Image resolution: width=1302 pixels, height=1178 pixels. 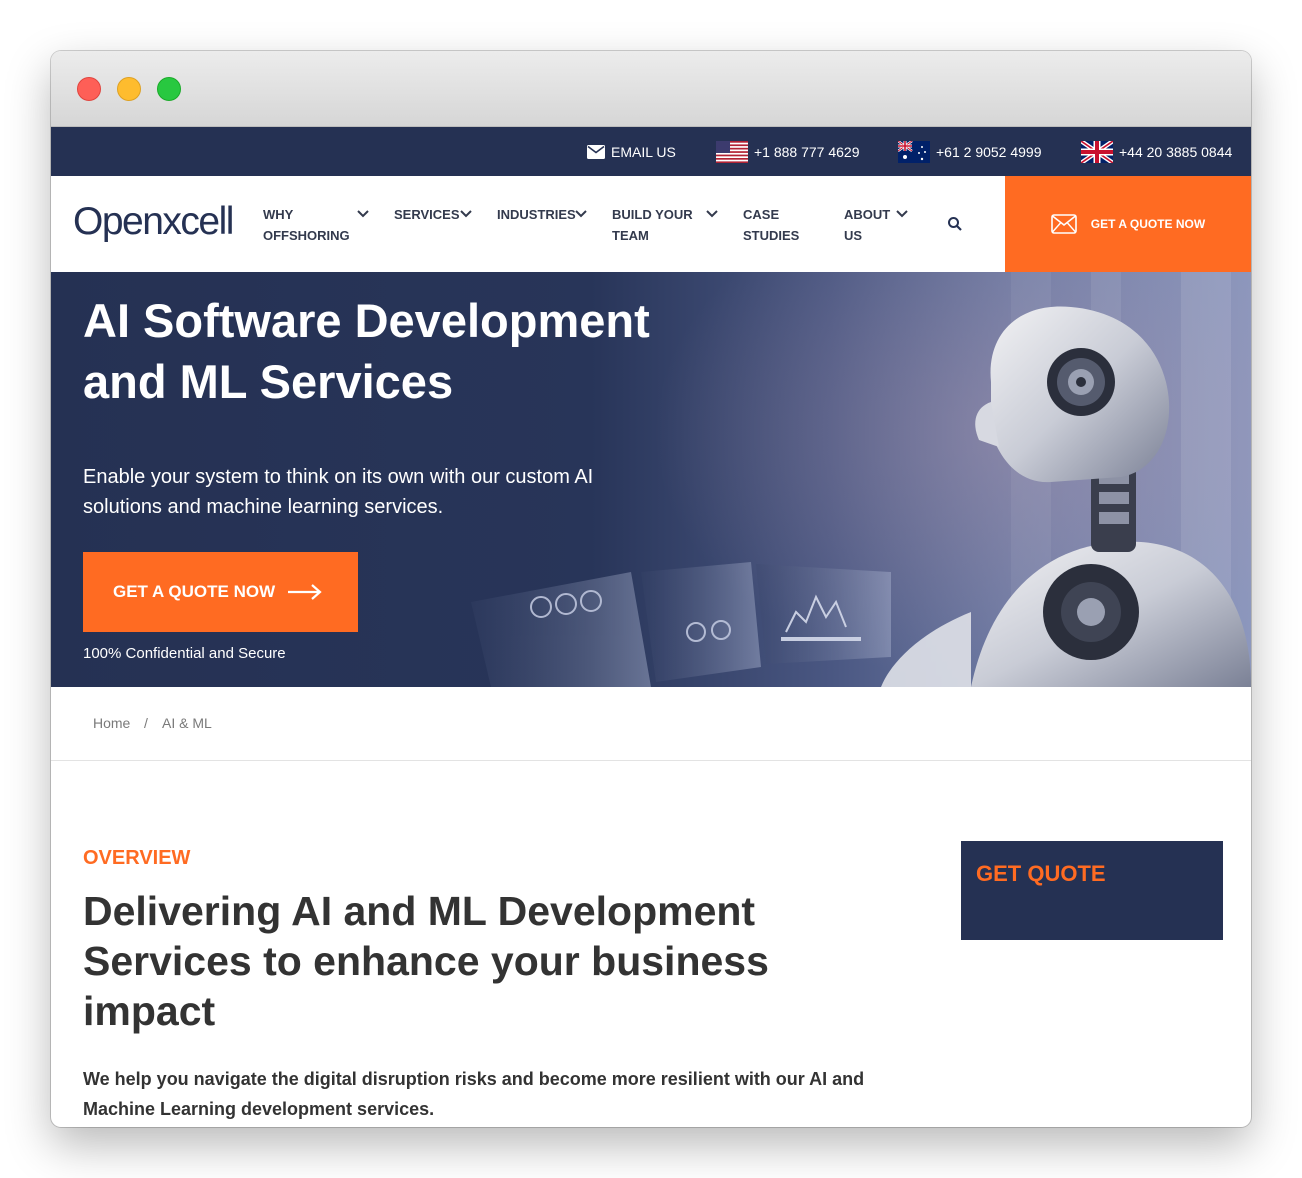 I want to click on confidential-note: 100% Confidential and Secure, so click(x=184, y=653).